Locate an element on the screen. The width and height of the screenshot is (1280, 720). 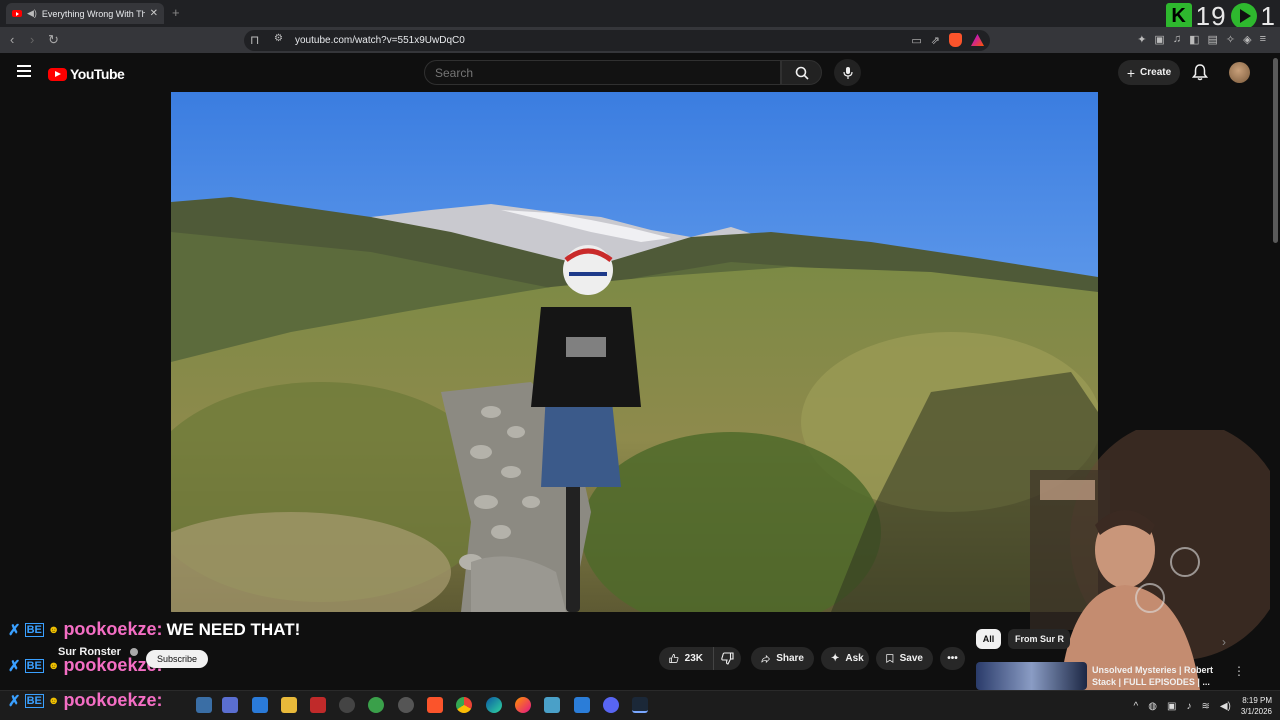
chip-all: All is located at coordinates (988, 639).